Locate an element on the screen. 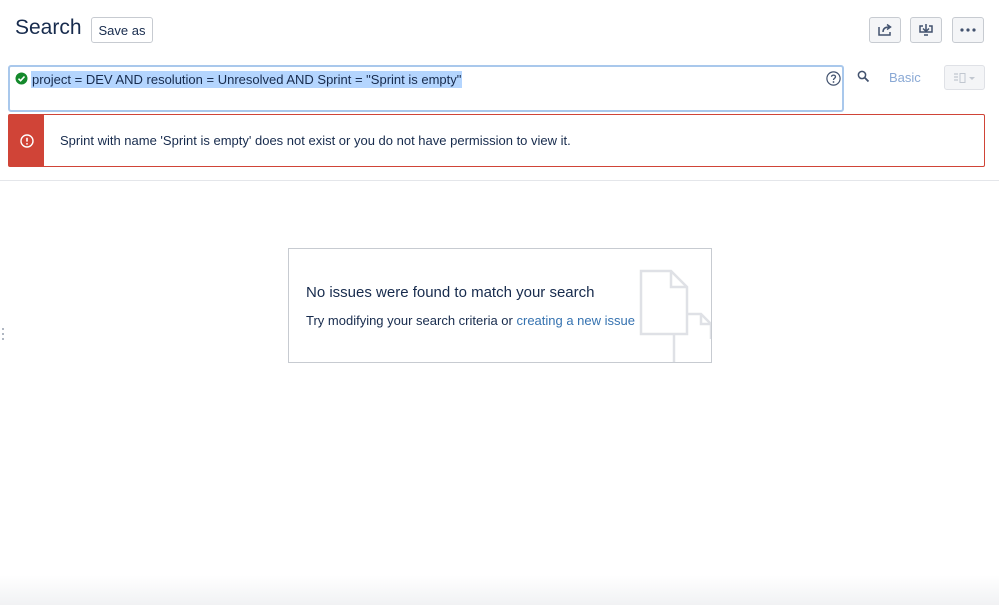 This screenshot has height=605, width=999. more-actions-button is located at coordinates (968, 30).